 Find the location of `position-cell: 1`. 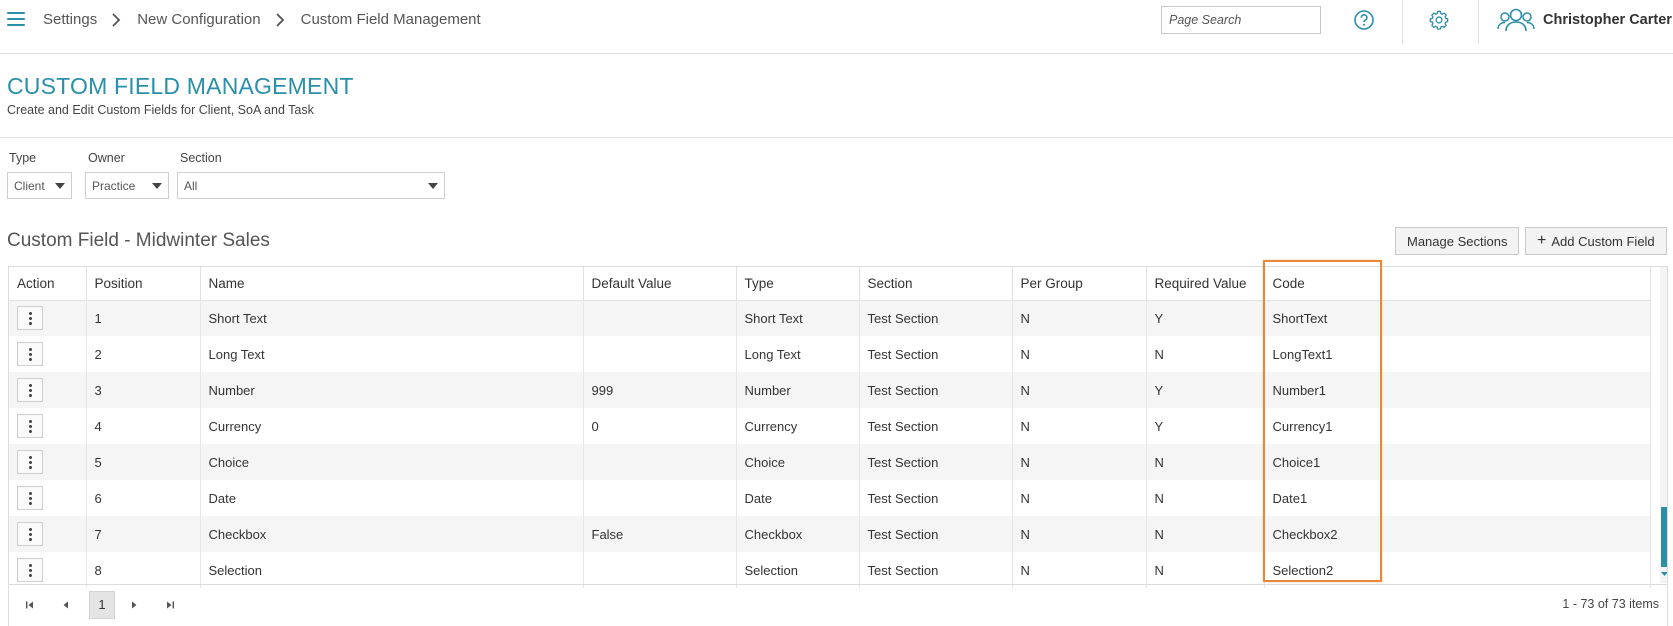

position-cell: 1 is located at coordinates (143, 318).